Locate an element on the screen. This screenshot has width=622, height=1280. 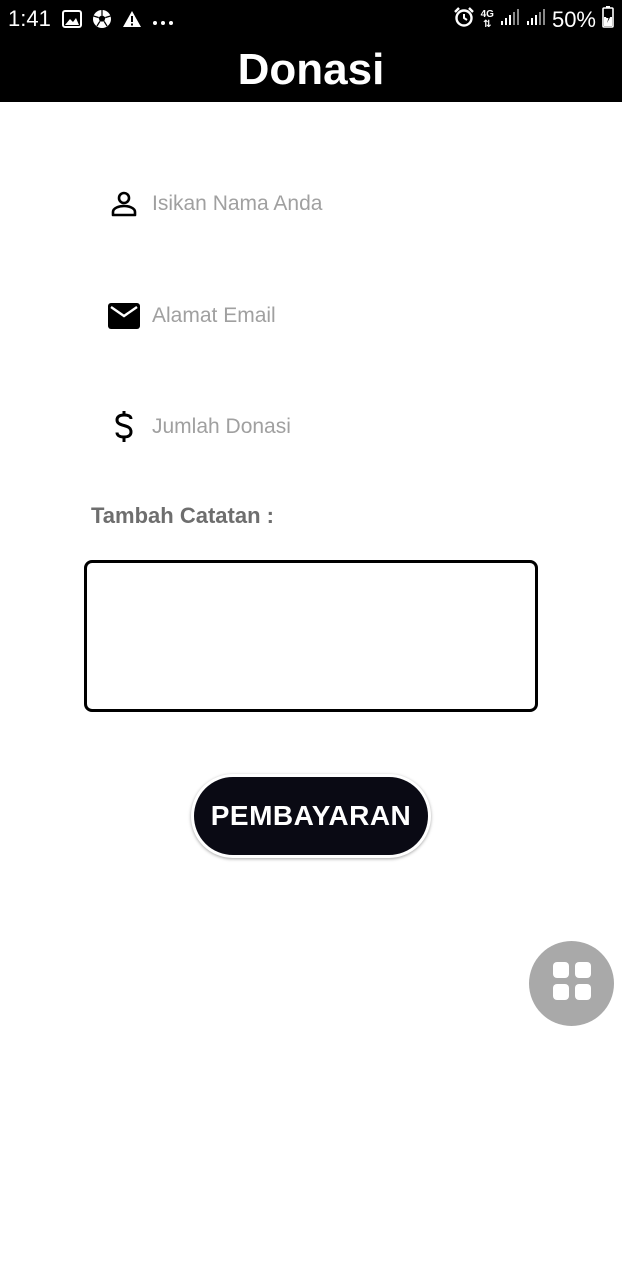
battery-charging-icon is located at coordinates (608, 19).